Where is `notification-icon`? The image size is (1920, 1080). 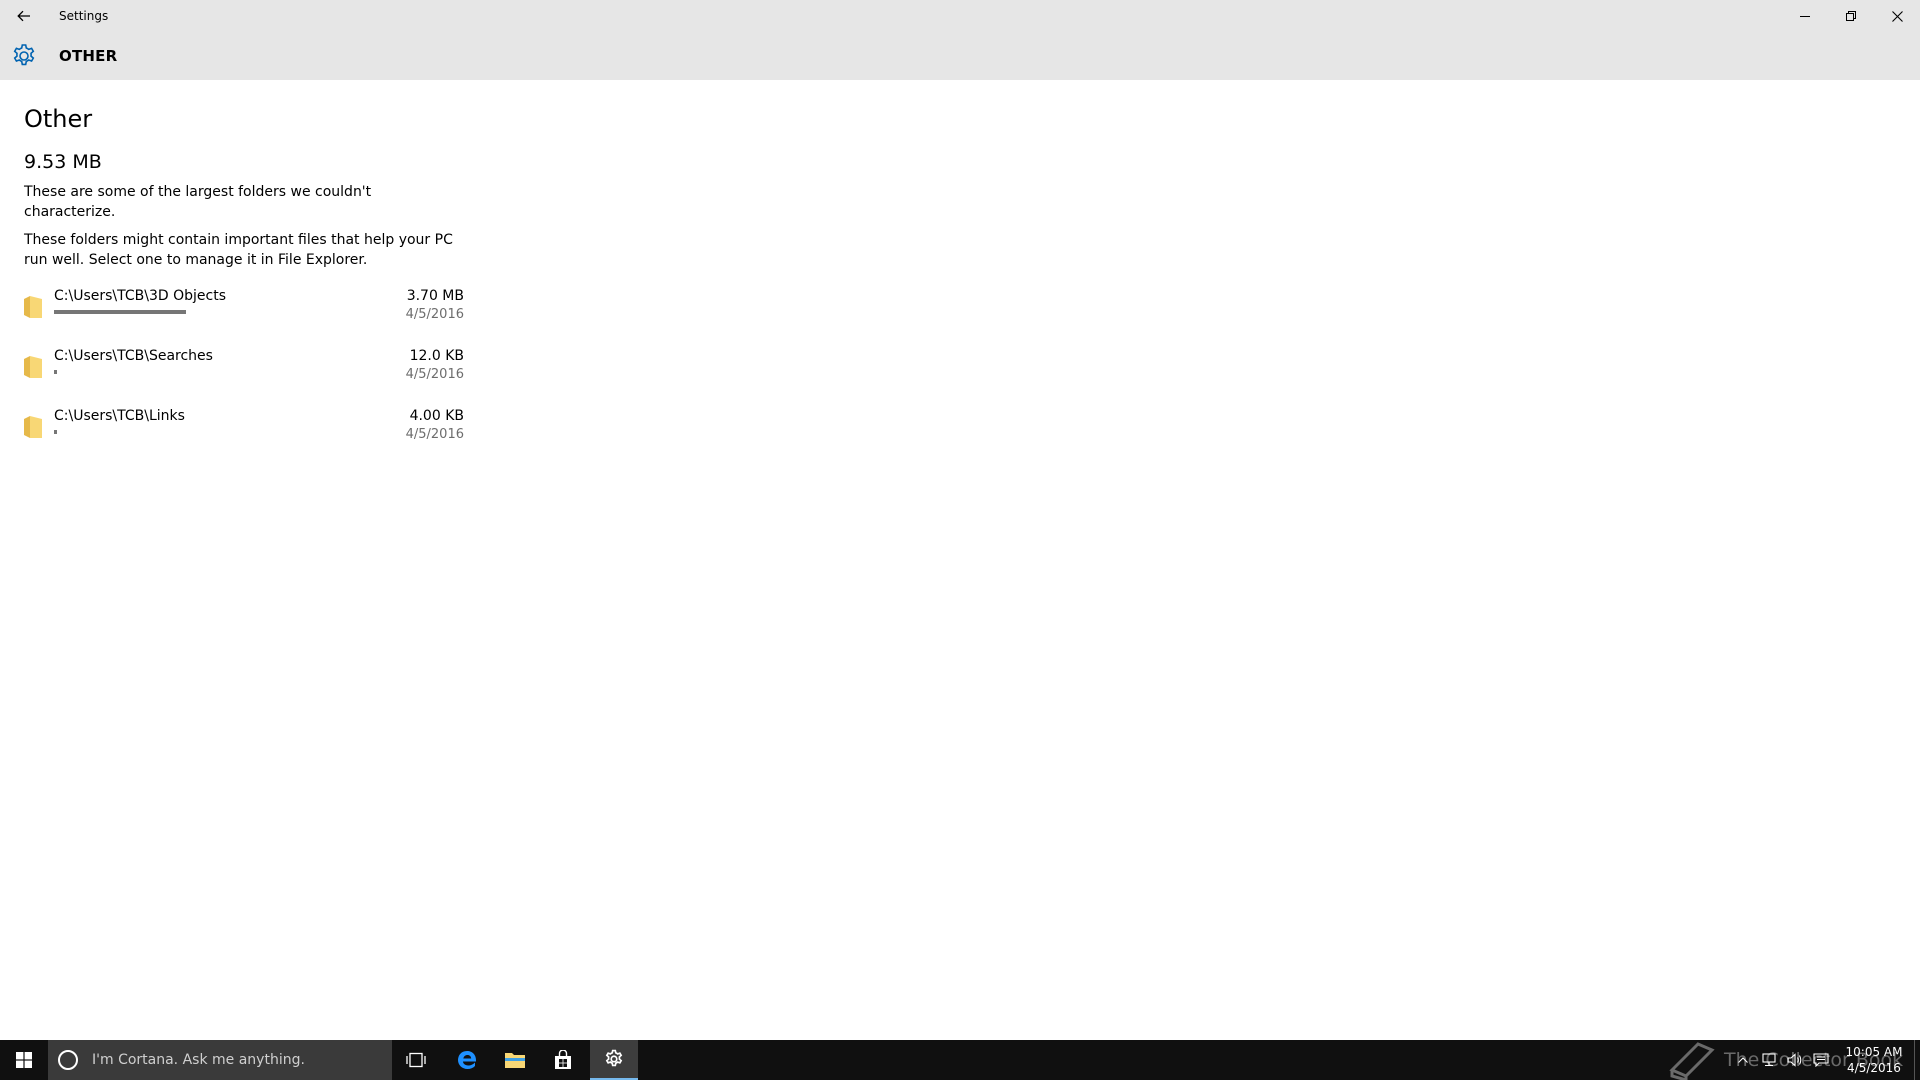 notification-icon is located at coordinates (1821, 1060).